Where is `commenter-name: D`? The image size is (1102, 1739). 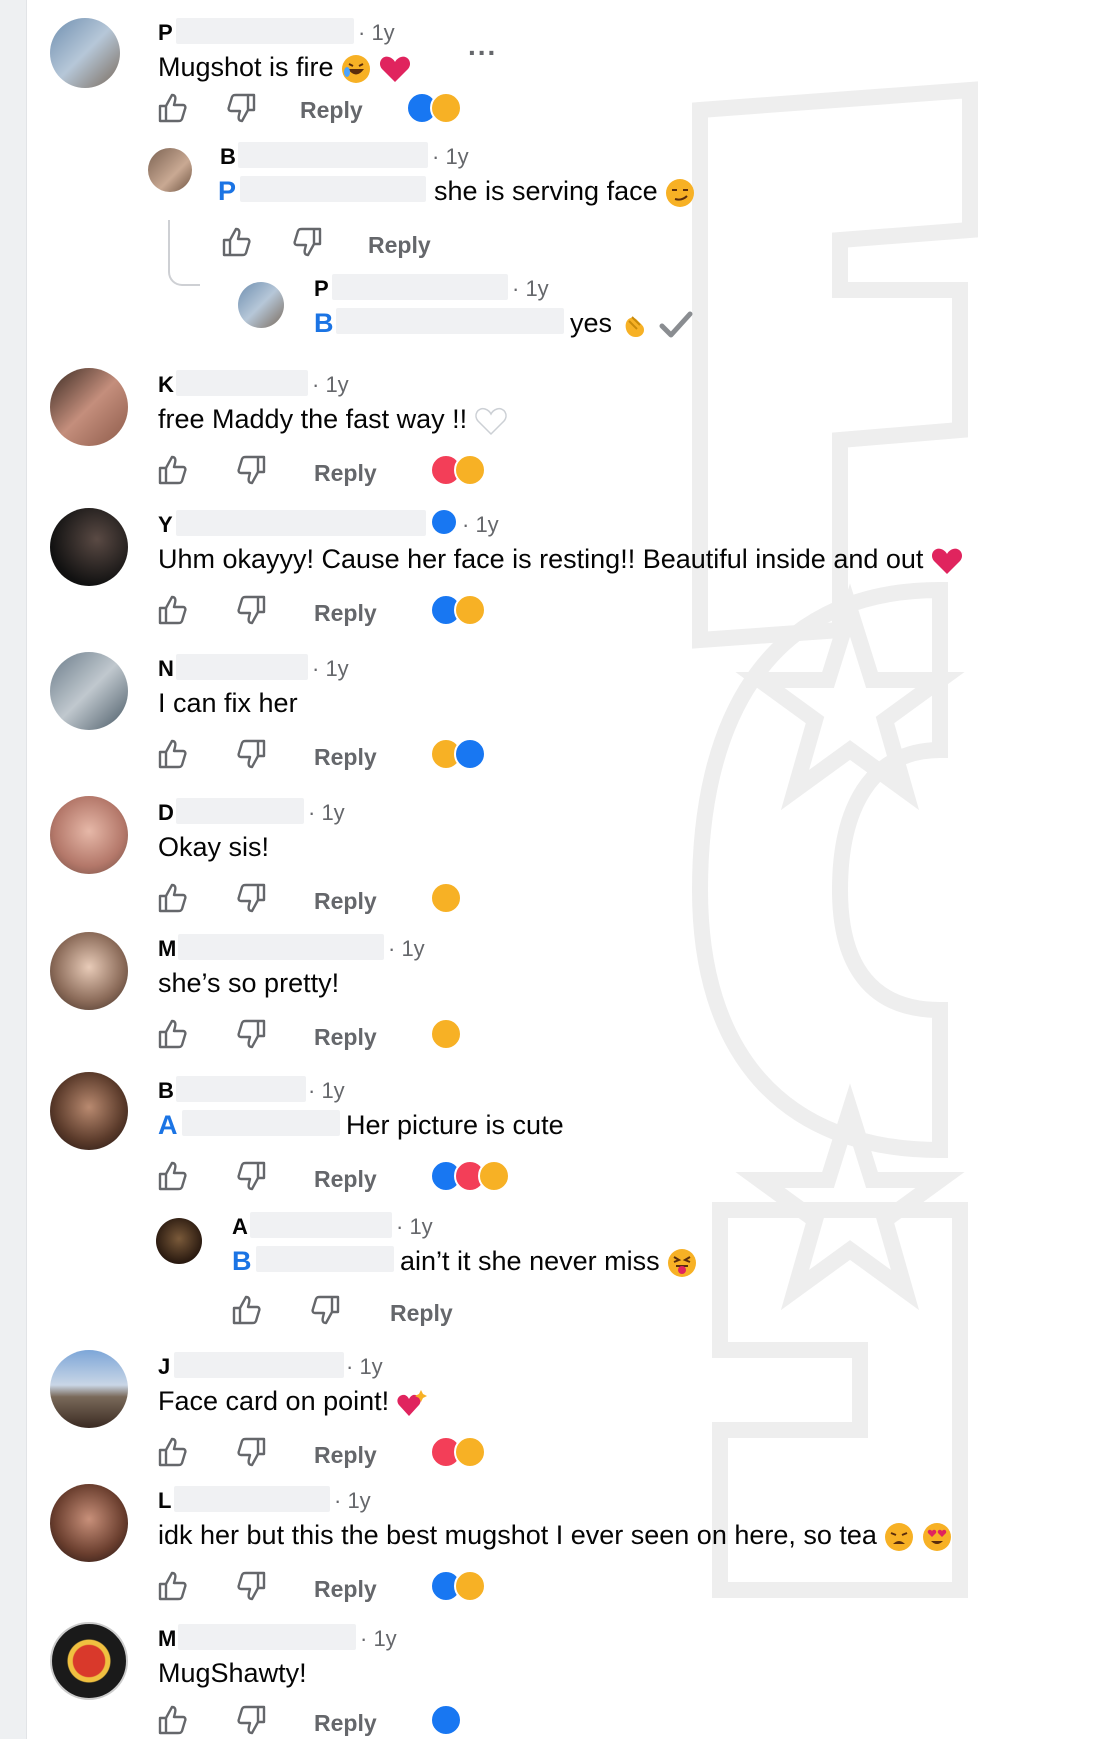
commenter-name: D is located at coordinates (166, 813).